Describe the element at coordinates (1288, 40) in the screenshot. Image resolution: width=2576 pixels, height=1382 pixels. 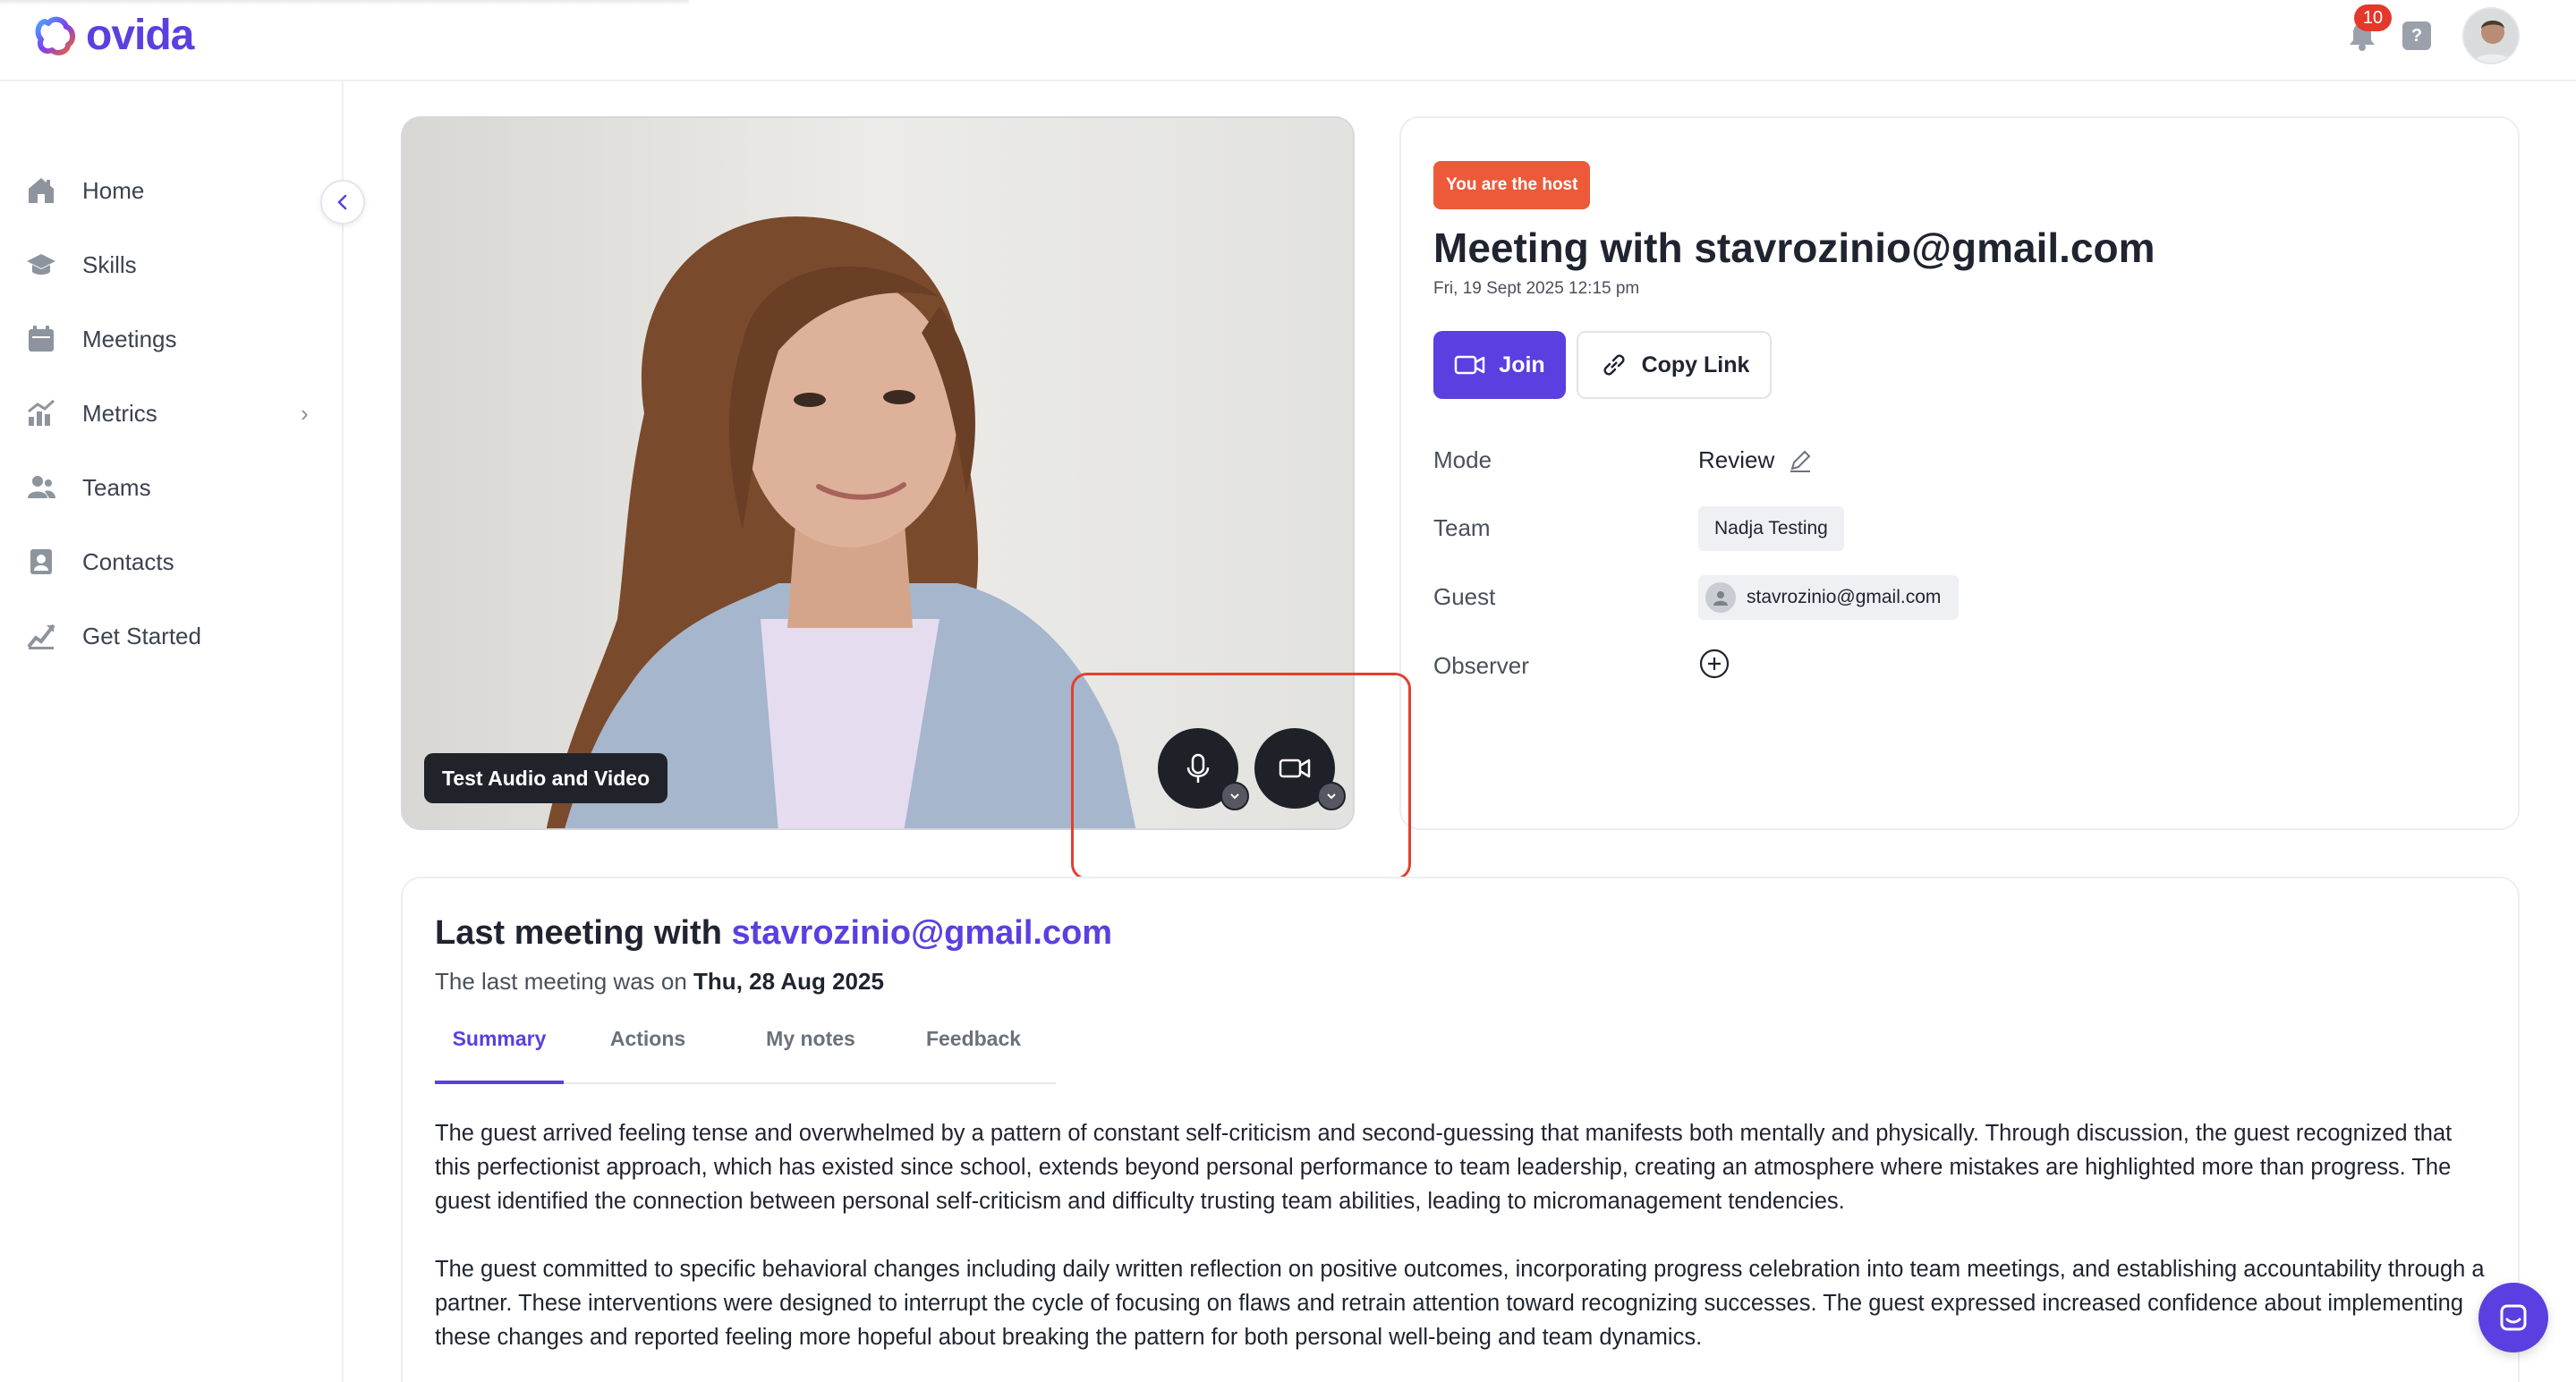
I see `top-bar: ovida 10 ?` at that location.